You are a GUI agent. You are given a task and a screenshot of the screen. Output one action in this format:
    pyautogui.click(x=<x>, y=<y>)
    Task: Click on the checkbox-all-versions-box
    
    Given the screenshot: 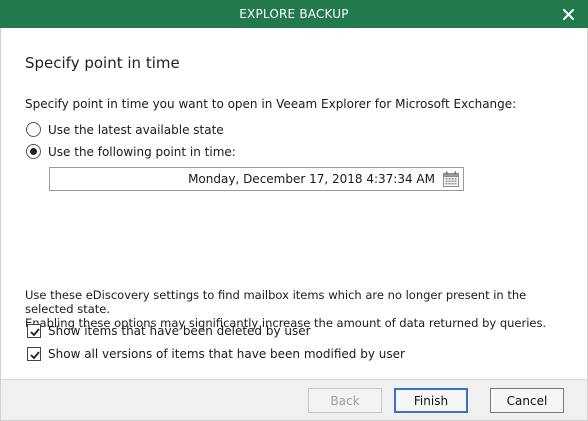 What is the action you would take?
    pyautogui.click(x=34, y=354)
    